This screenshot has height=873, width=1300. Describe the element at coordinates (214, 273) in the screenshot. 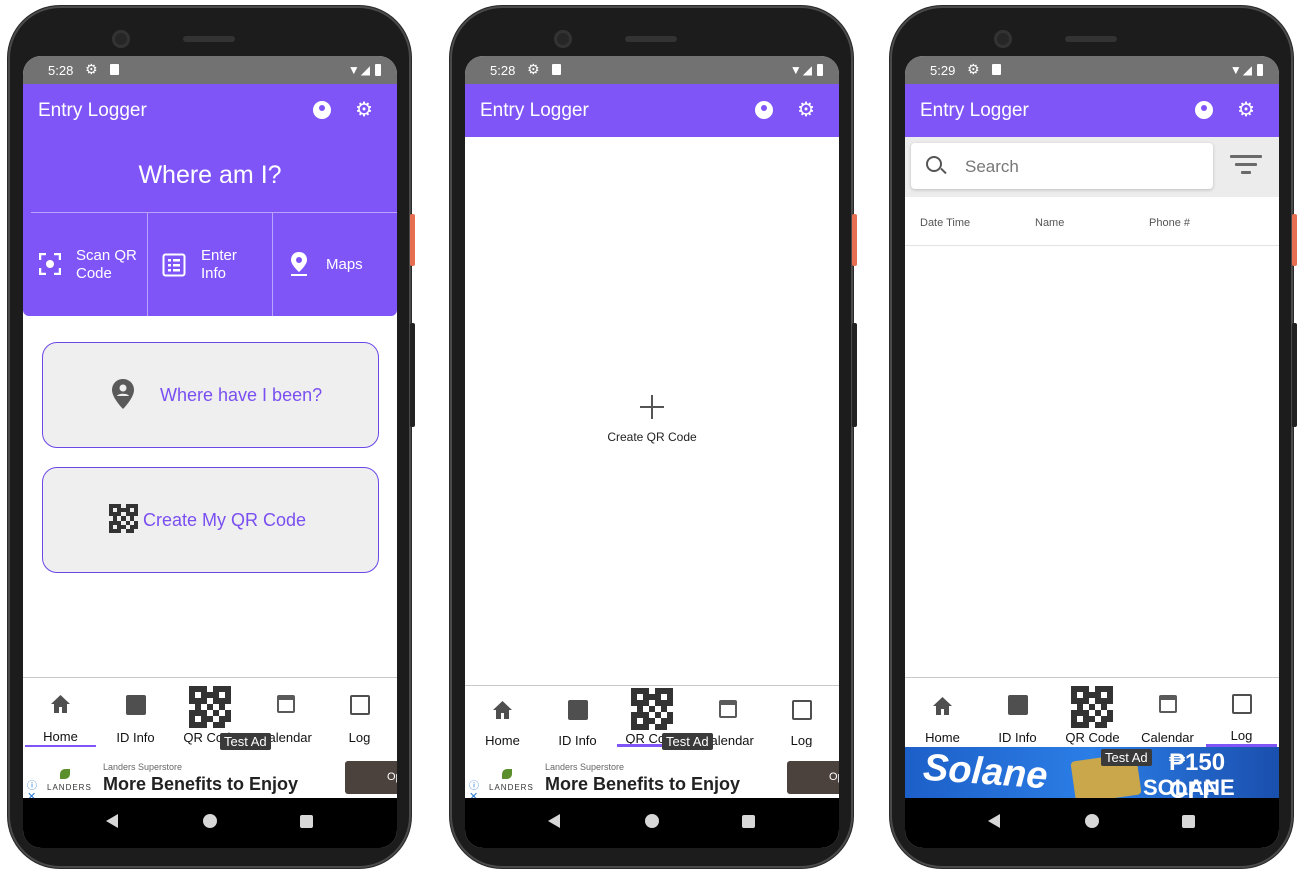

I see `enter-info-label-2: Info` at that location.